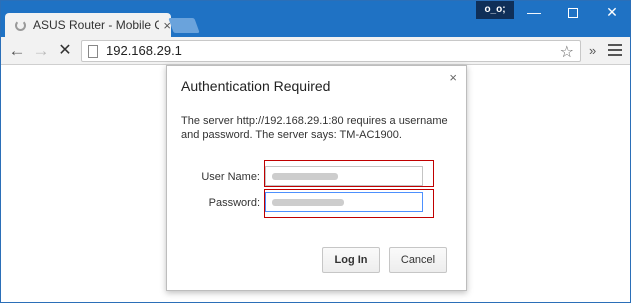 Image resolution: width=631 pixels, height=303 pixels. Describe the element at coordinates (184, 25) in the screenshot. I see `new-tab-button` at that location.